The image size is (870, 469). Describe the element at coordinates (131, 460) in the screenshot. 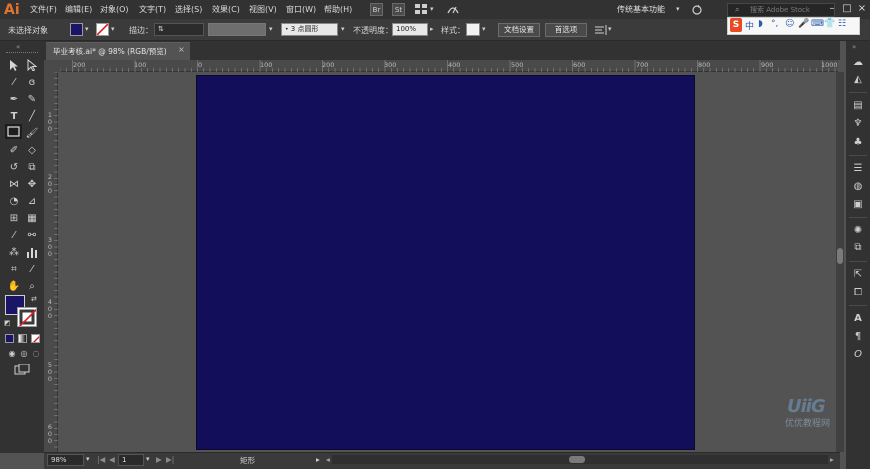

I see `artboard-number-field: 1` at that location.